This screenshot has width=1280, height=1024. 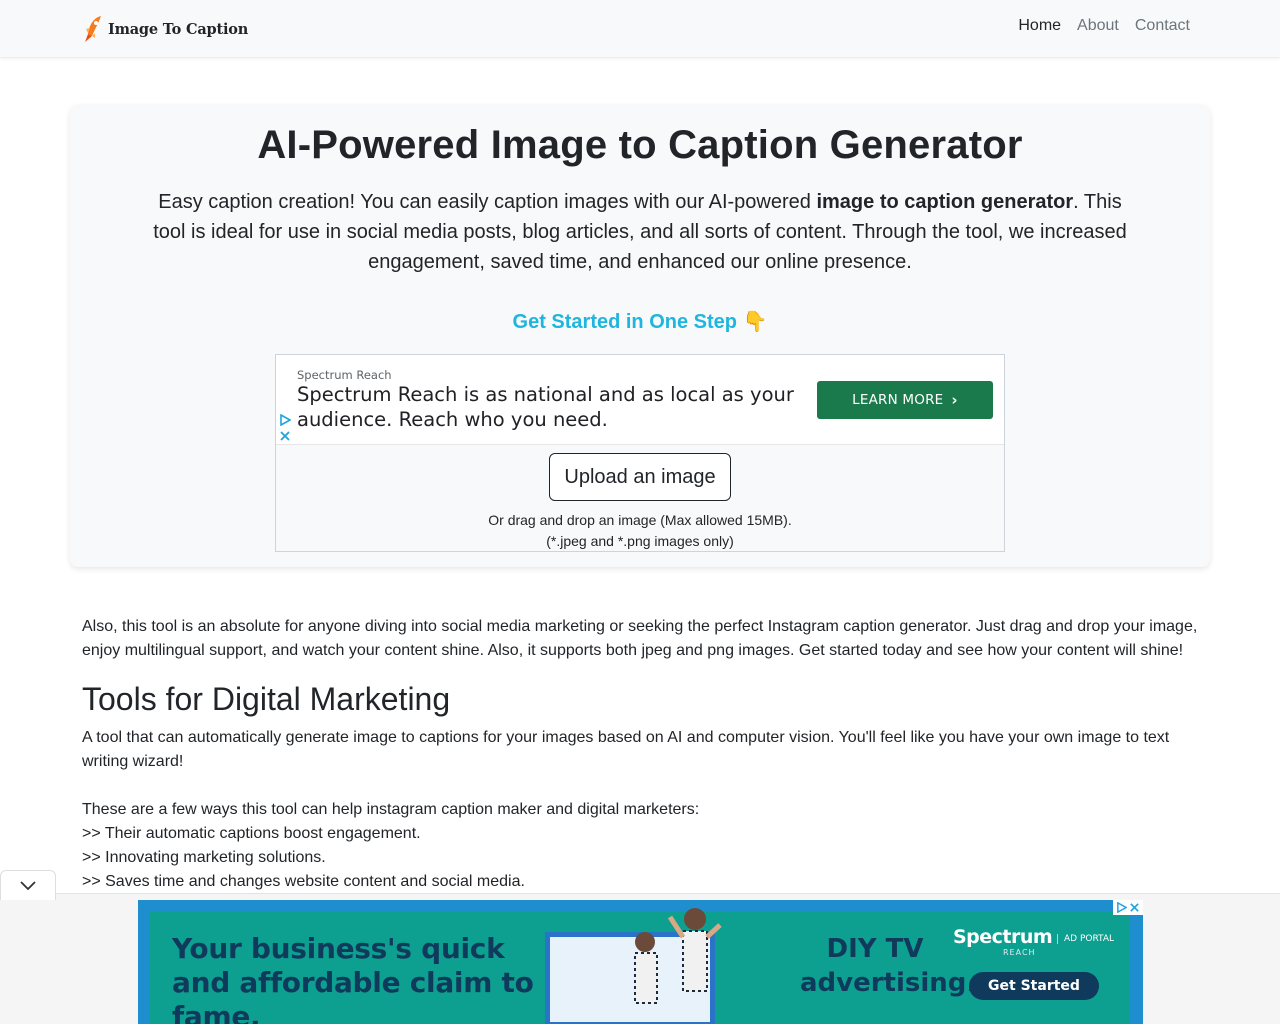 I want to click on ad-sponsor: Spectrum Reach, so click(x=344, y=375).